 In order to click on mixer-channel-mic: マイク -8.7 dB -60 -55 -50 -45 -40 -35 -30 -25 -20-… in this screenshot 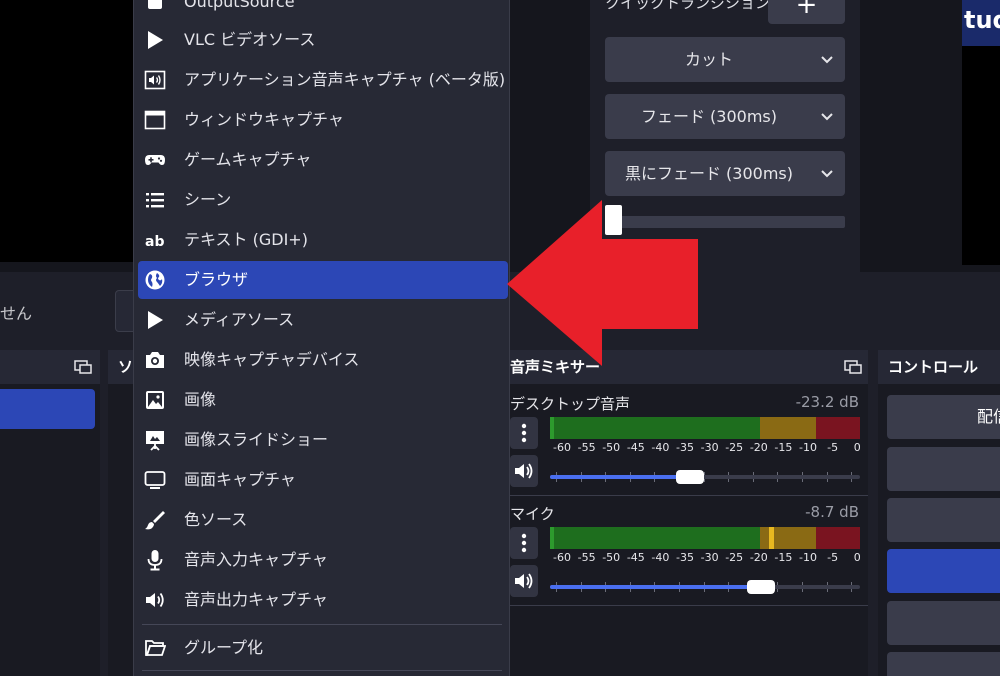, I will do `click(689, 553)`.